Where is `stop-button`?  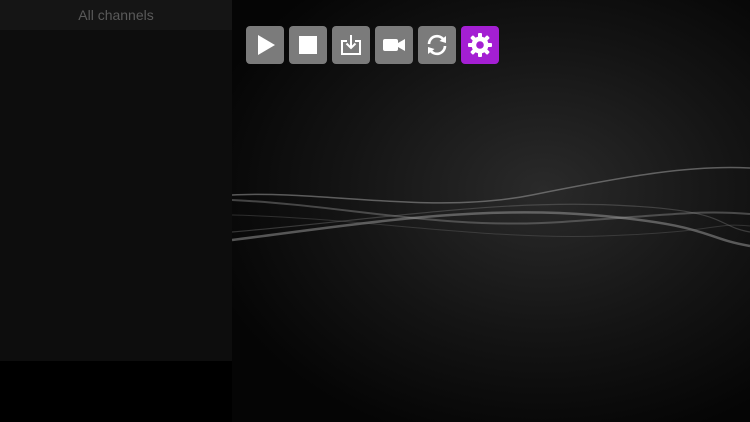
stop-button is located at coordinates (308, 45).